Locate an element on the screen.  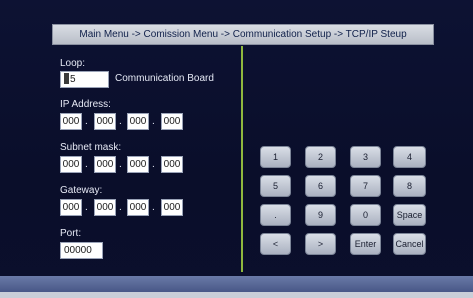
key-0: 0 is located at coordinates (365, 215).